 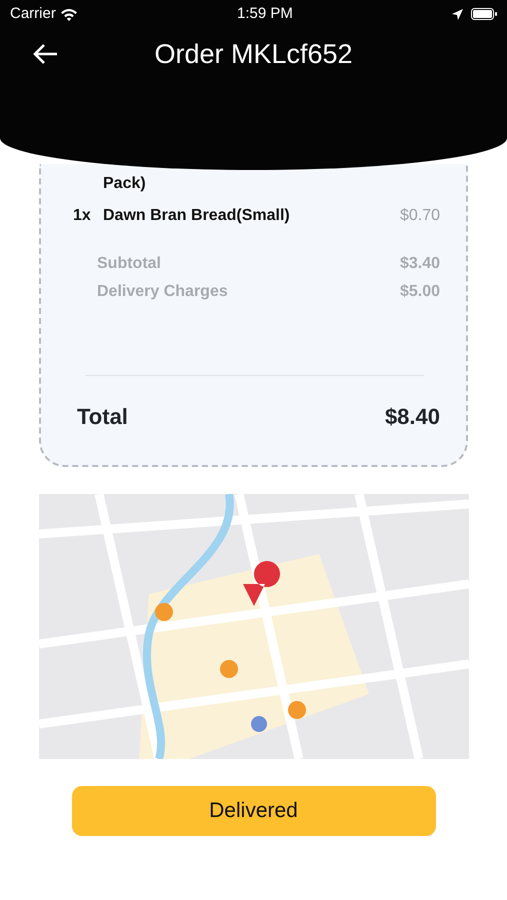 What do you see at coordinates (420, 264) in the screenshot?
I see `charge-value: $3.40` at bounding box center [420, 264].